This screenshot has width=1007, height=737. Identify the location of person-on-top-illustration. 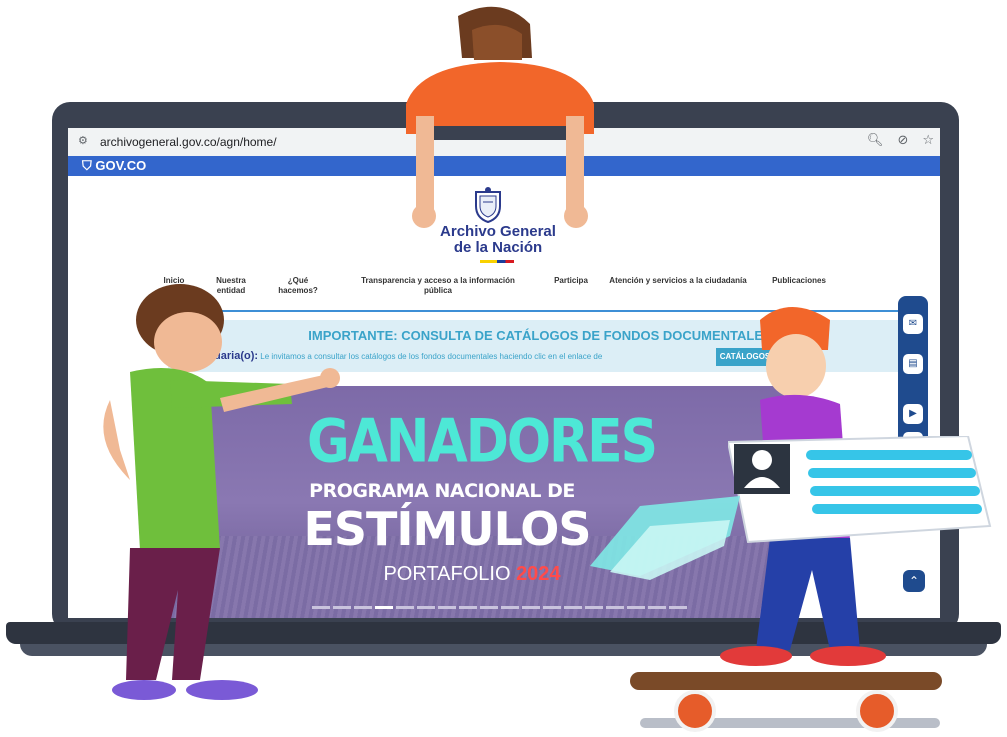
(500, 117).